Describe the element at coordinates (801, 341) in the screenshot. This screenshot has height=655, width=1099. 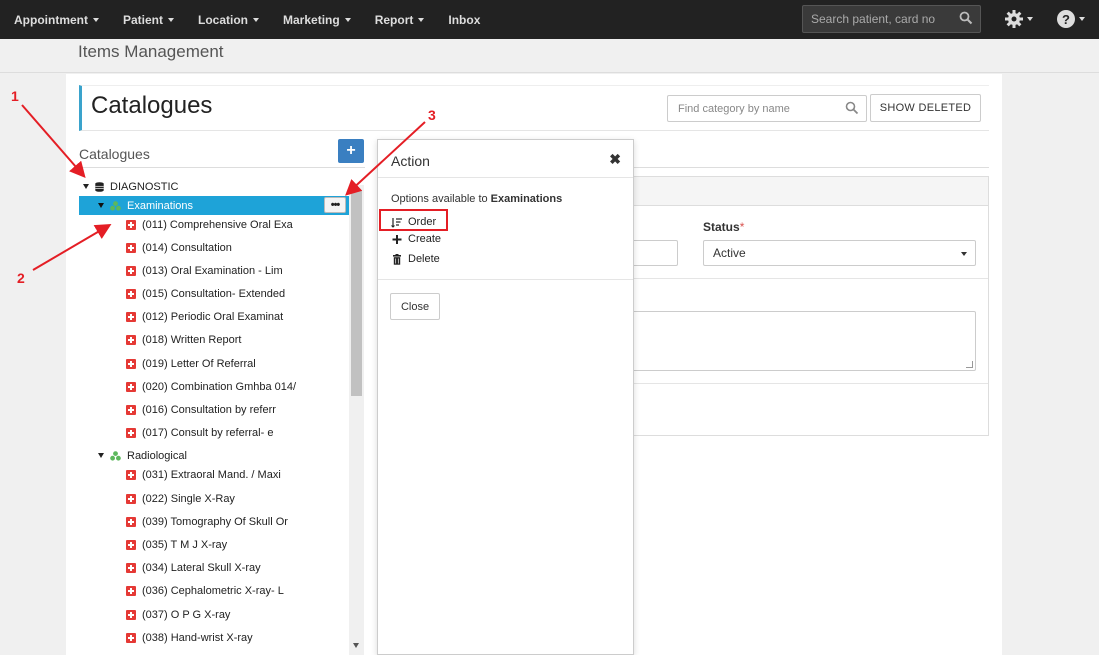
I see `description-textarea` at that location.